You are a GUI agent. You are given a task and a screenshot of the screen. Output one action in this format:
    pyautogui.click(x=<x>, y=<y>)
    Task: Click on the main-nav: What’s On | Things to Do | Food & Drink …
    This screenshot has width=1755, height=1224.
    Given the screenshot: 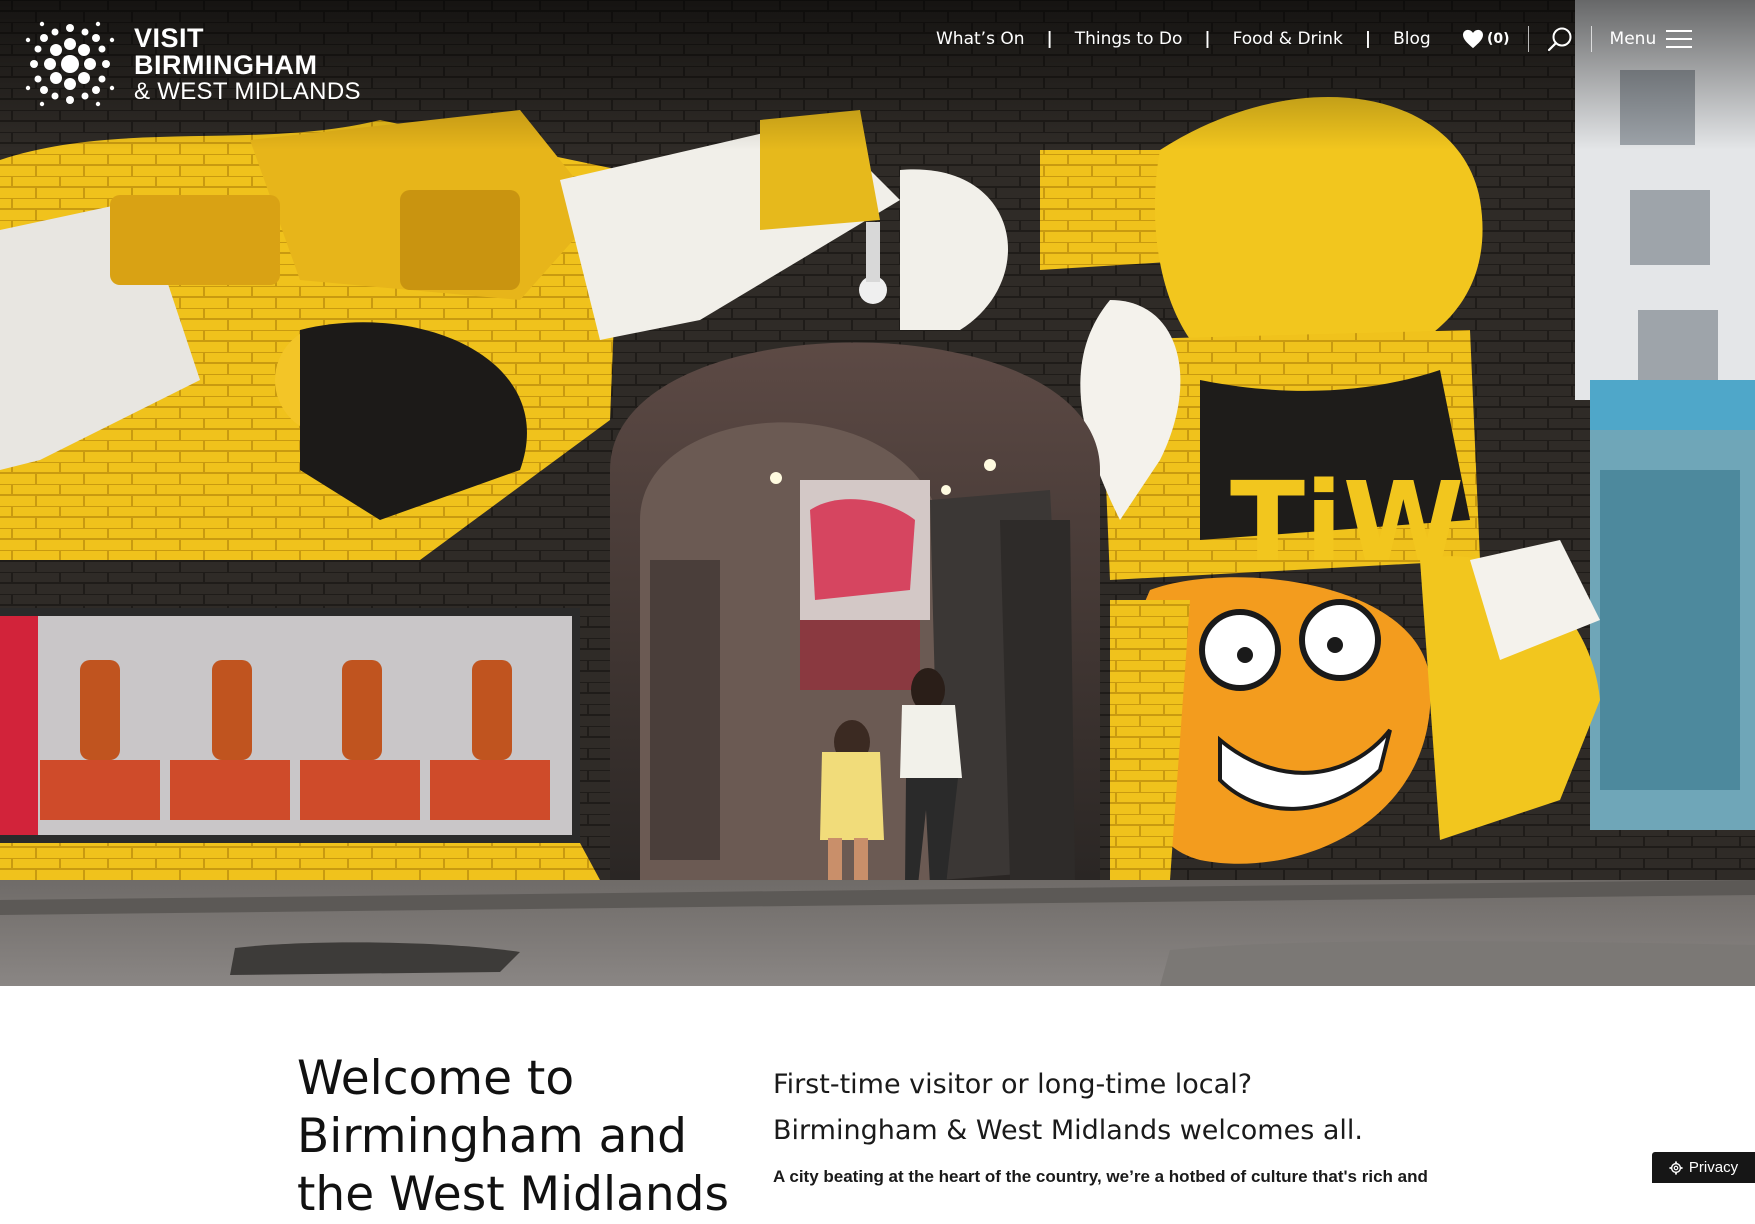 What is the action you would take?
    pyautogui.click(x=1183, y=39)
    